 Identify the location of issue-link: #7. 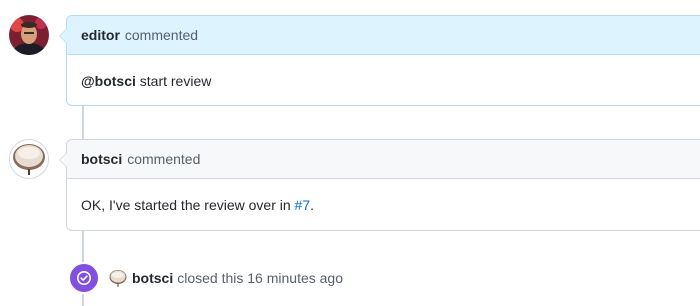
(303, 205).